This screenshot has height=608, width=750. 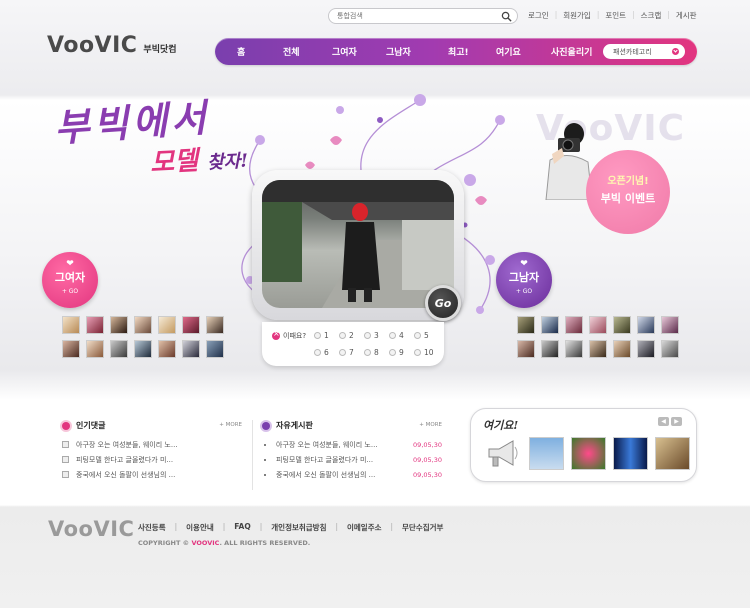 I want to click on go-button: Go, so click(x=443, y=303).